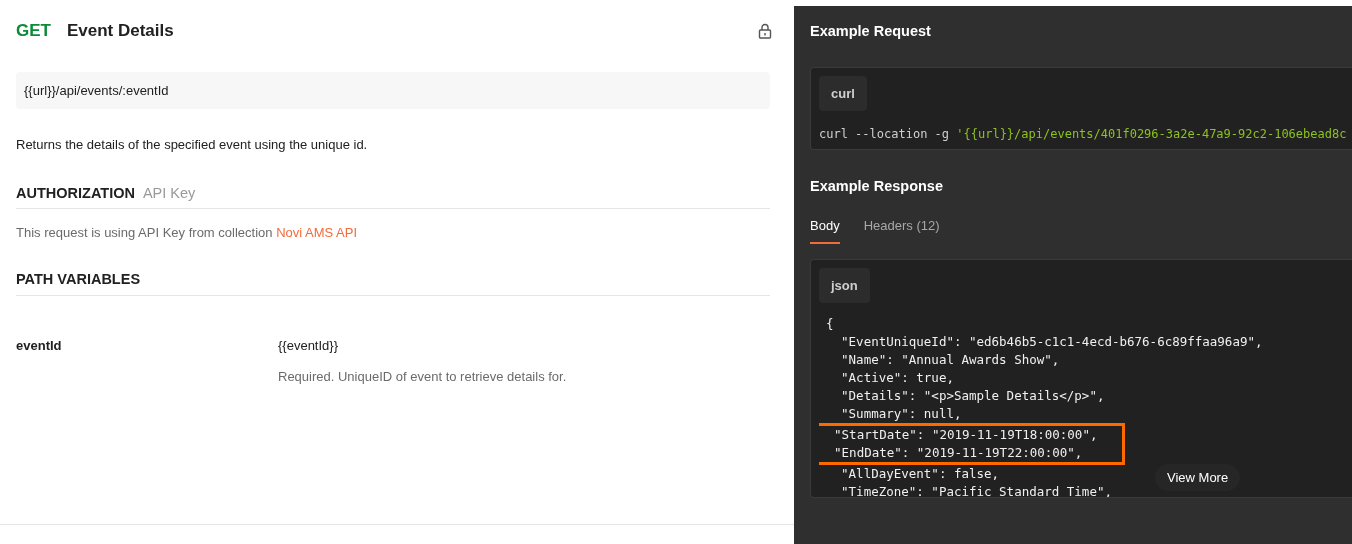 The width and height of the screenshot is (1352, 544). I want to click on section-heading: PATH VARIABLES, so click(78, 278).